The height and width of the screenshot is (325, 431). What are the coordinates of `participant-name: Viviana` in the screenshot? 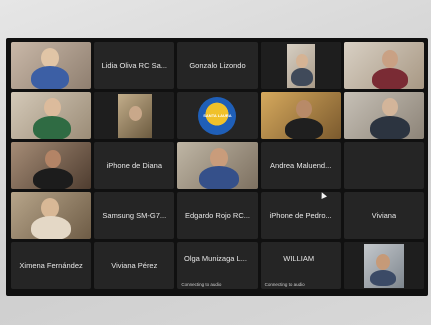 It's located at (384, 215).